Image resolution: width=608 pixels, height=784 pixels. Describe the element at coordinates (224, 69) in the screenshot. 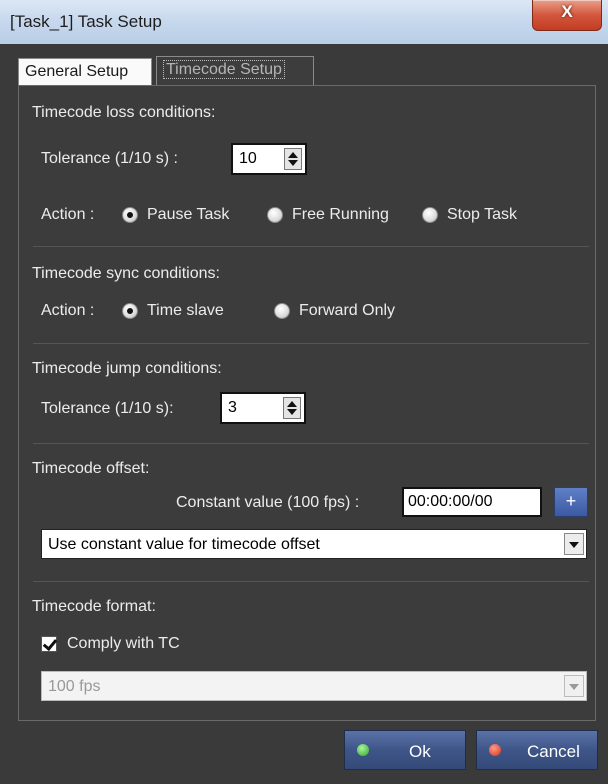

I see `tab-timecode-setup-label: Timecode Setup` at that location.